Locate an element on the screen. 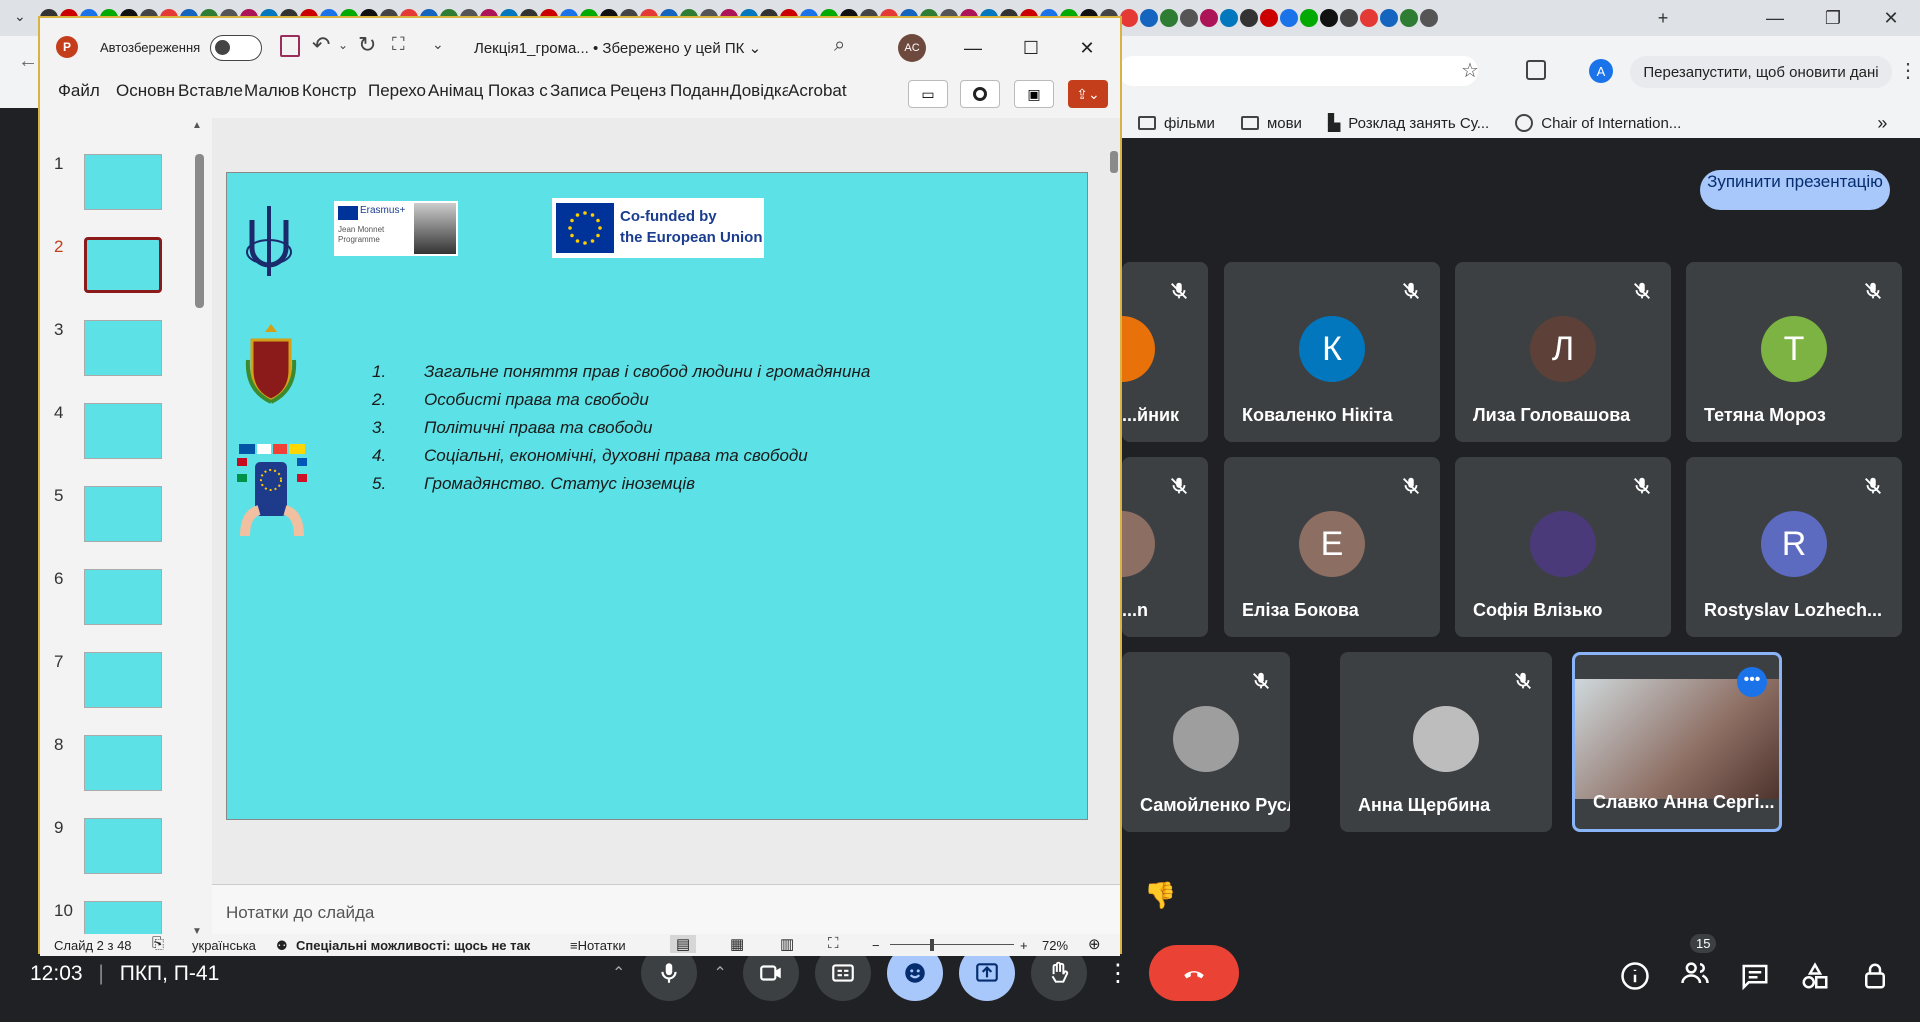 This screenshot has width=1920, height=1022. ribbon-tab: Малюв is located at coordinates (273, 91).